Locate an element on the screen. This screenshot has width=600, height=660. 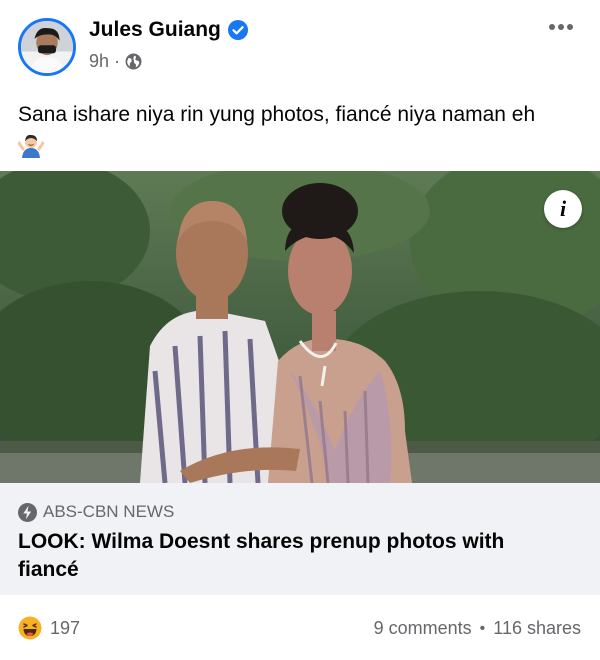
lightning-bolt-icon is located at coordinates (27, 512).